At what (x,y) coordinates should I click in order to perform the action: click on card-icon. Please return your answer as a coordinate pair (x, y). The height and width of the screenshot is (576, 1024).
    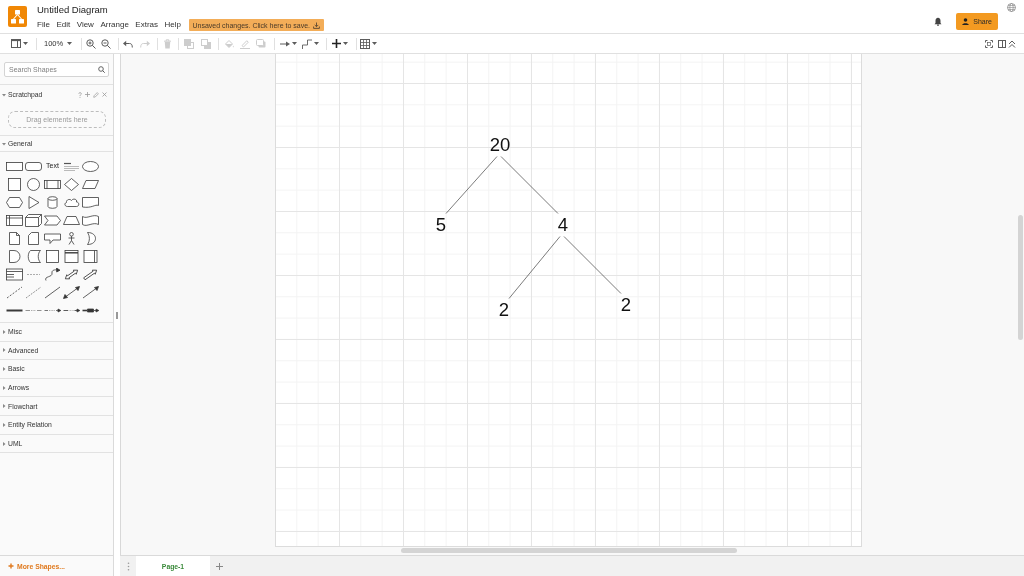
    Looking at the image, I should click on (33, 238).